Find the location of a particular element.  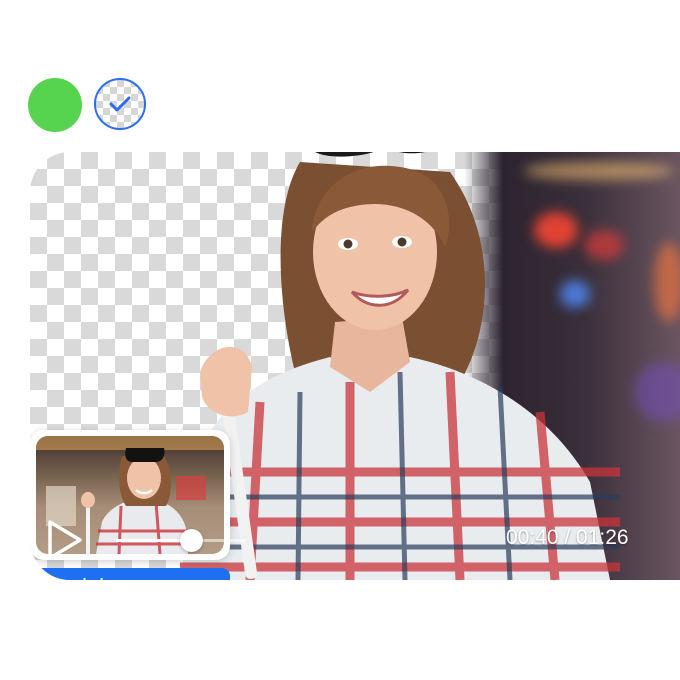

selection-check-button is located at coordinates (120, 104).